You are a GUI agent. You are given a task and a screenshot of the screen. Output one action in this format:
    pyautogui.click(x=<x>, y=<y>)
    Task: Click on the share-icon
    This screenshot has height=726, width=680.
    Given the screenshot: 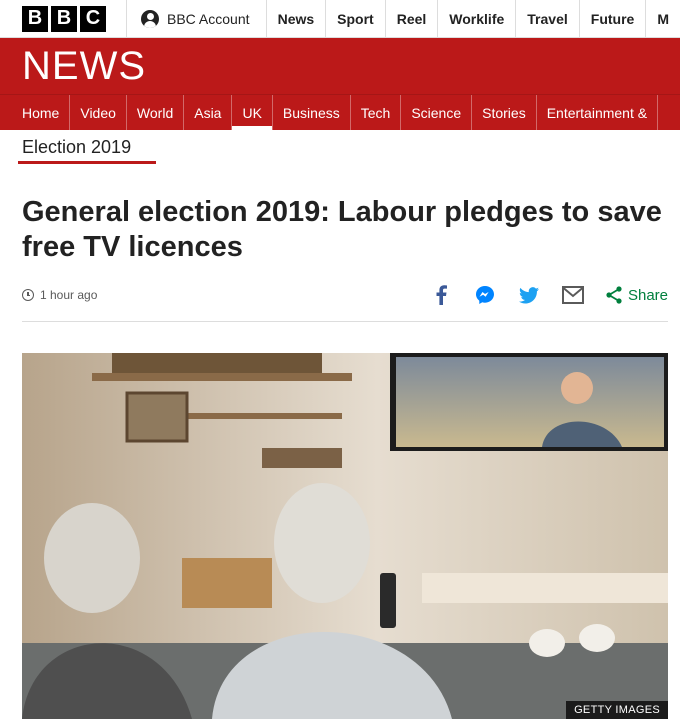 What is the action you would take?
    pyautogui.click(x=614, y=295)
    